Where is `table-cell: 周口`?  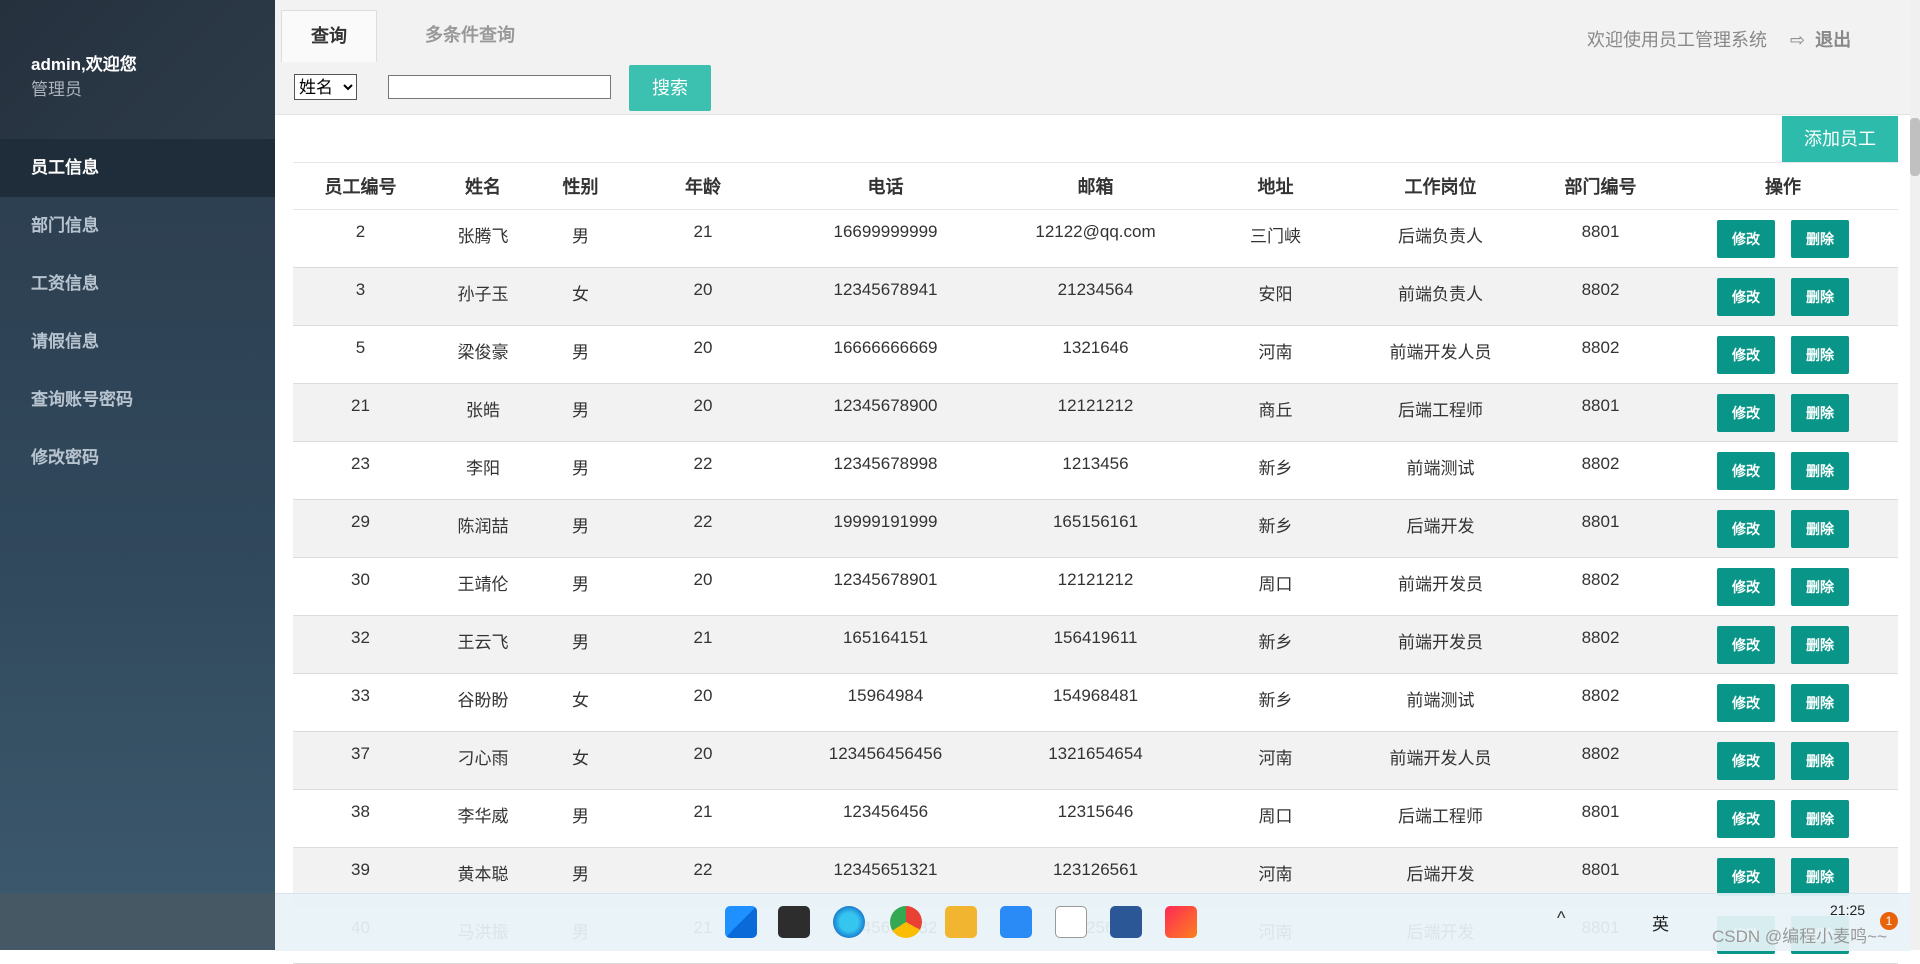
table-cell: 周口 is located at coordinates (1275, 586).